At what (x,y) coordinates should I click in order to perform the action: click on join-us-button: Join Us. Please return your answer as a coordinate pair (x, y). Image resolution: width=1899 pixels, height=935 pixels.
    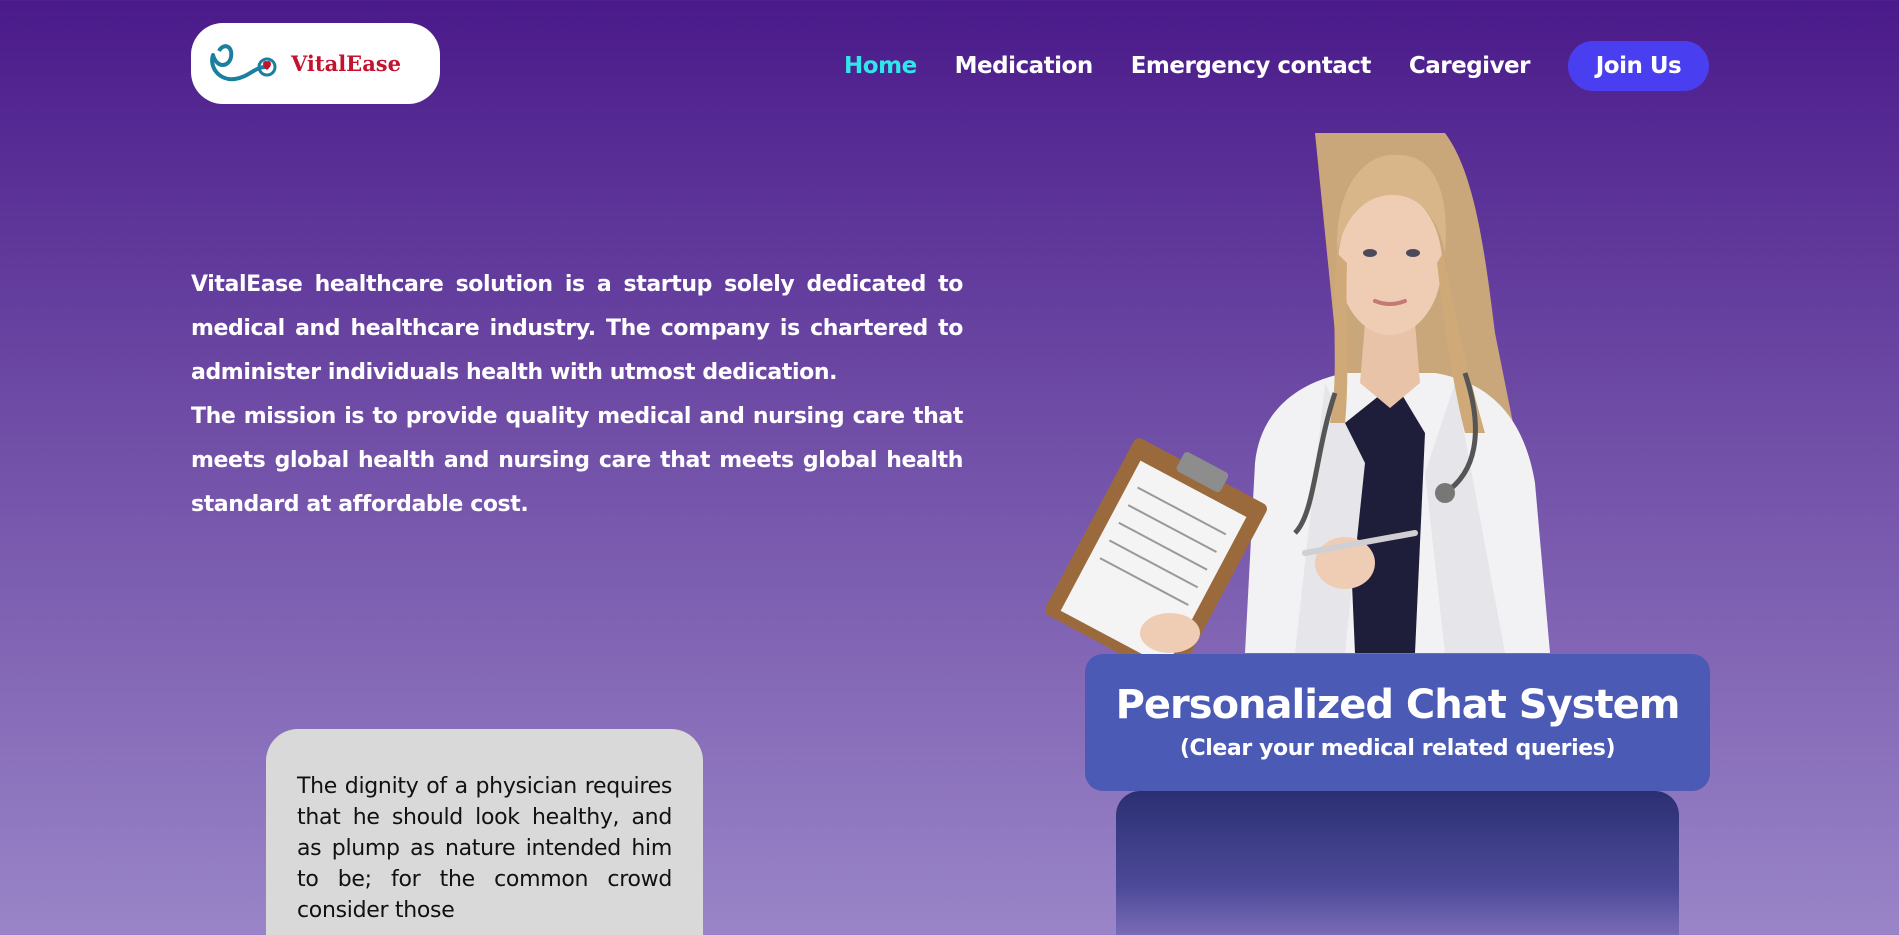
    Looking at the image, I should click on (1638, 66).